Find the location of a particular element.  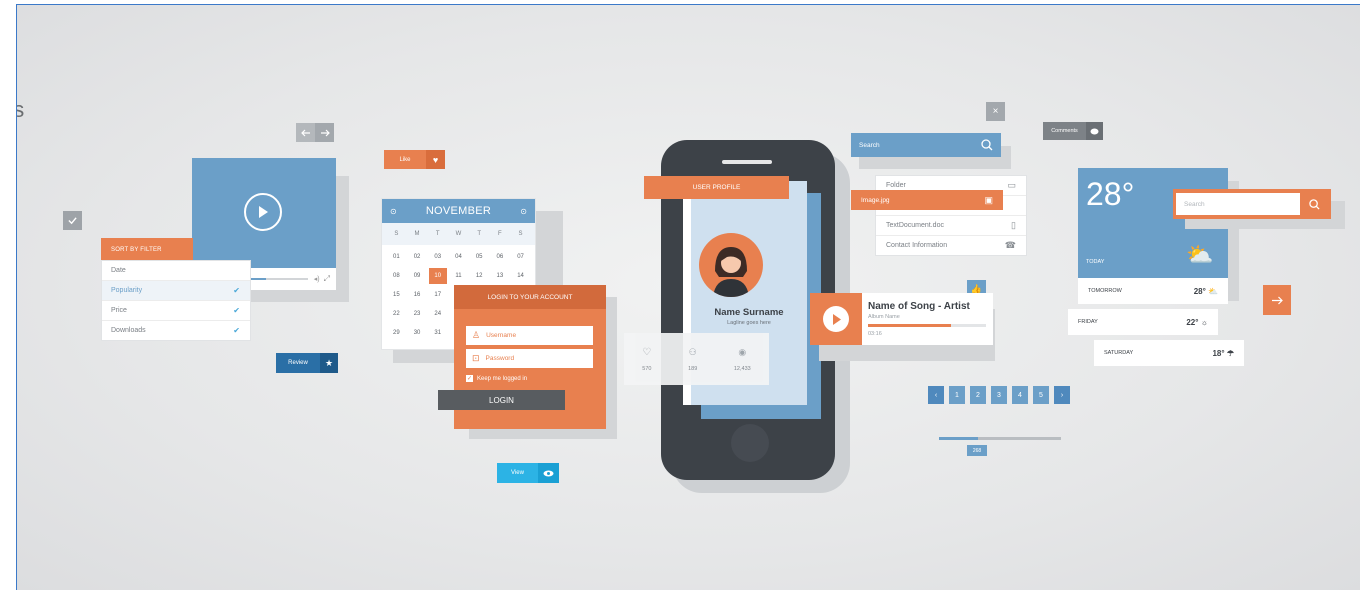

song-title: Name of Song - Artist is located at coordinates (919, 306).